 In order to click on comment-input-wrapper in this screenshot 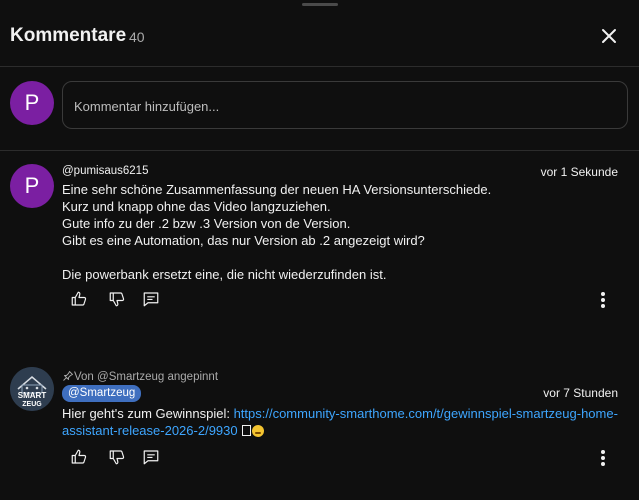, I will do `click(345, 105)`.